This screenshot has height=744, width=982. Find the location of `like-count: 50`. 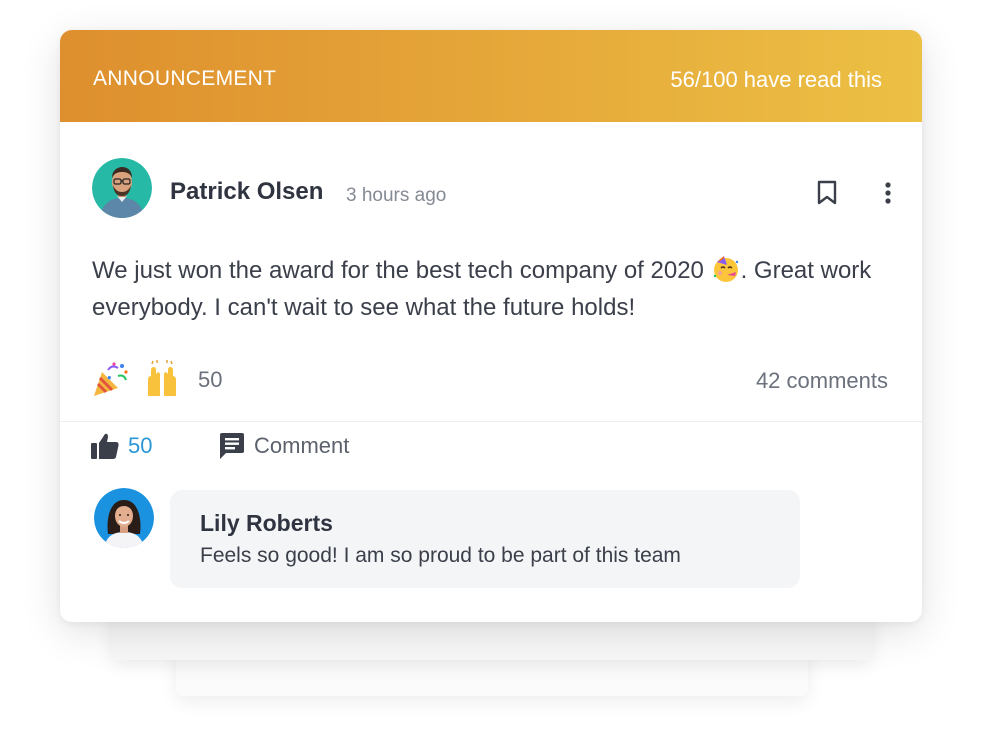

like-count: 50 is located at coordinates (140, 445).